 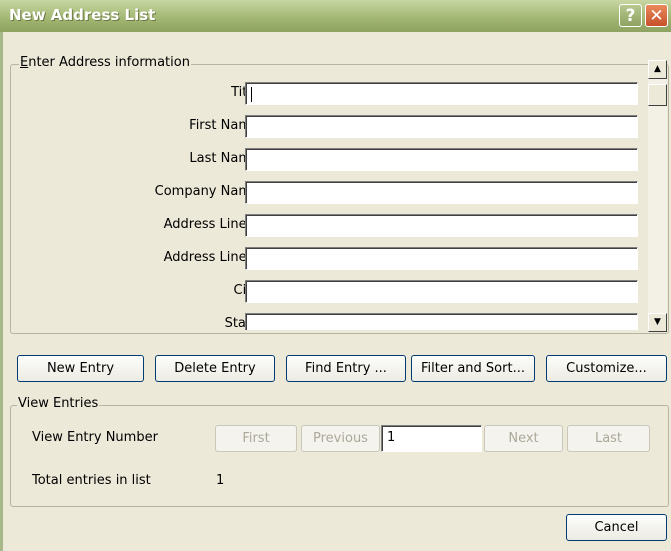 I want to click on address-info-legend-rest: nter Address information, so click(x=109, y=62).